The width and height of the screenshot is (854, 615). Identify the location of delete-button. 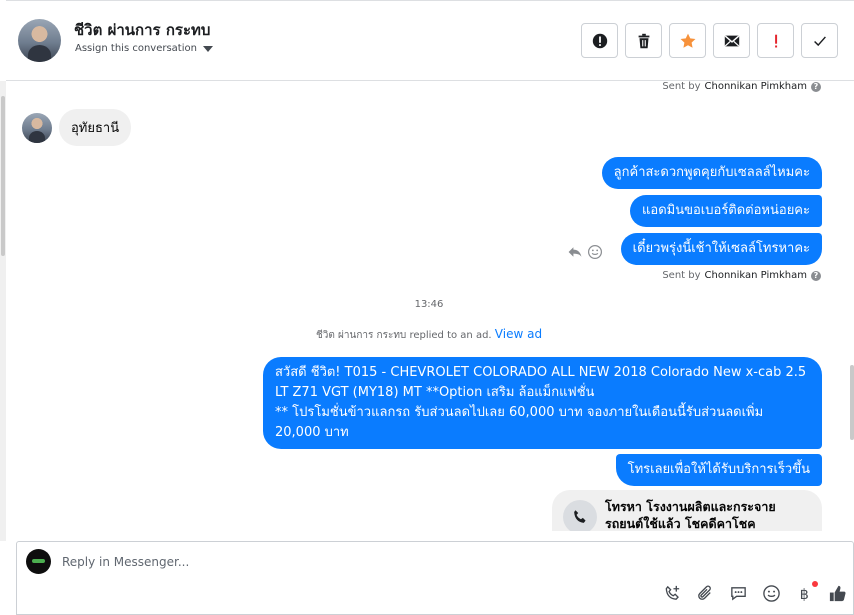
(643, 40).